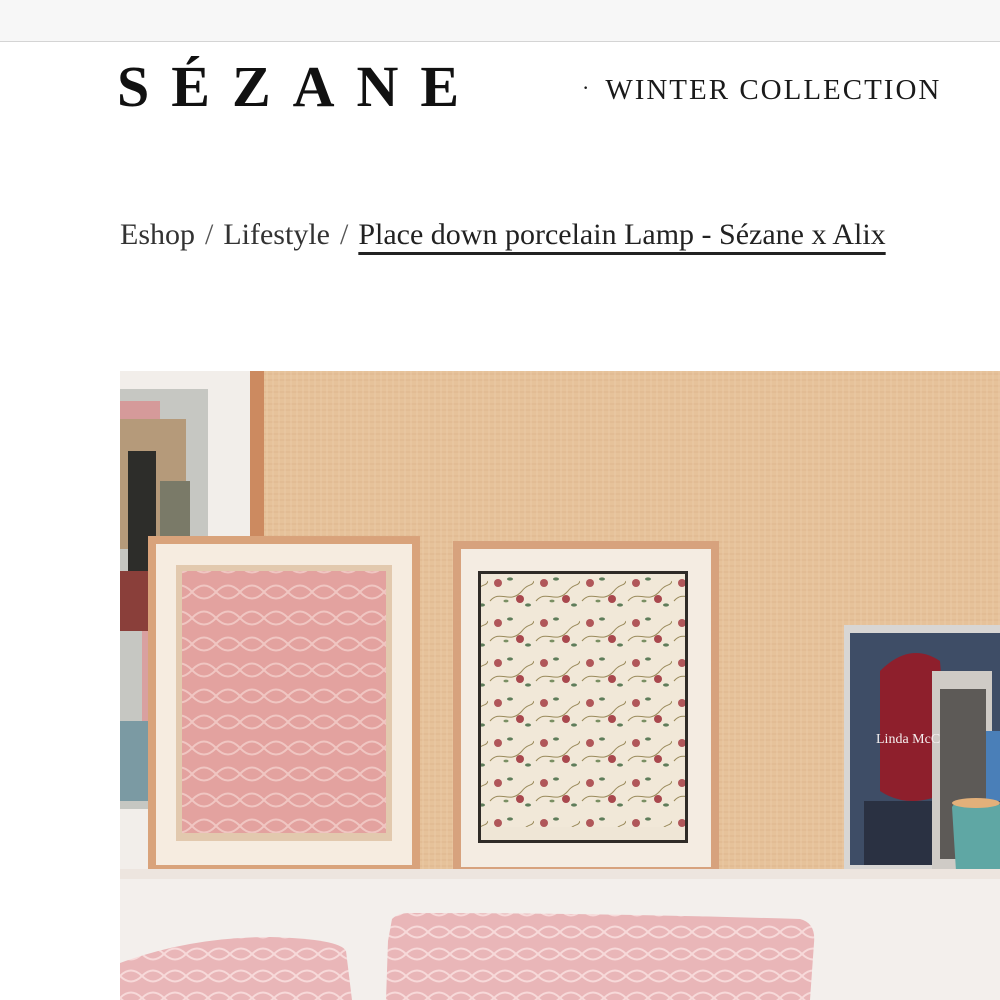 This screenshot has height=1000, width=1000. I want to click on main-nav: · WINTER COLLECTION, so click(761, 90).